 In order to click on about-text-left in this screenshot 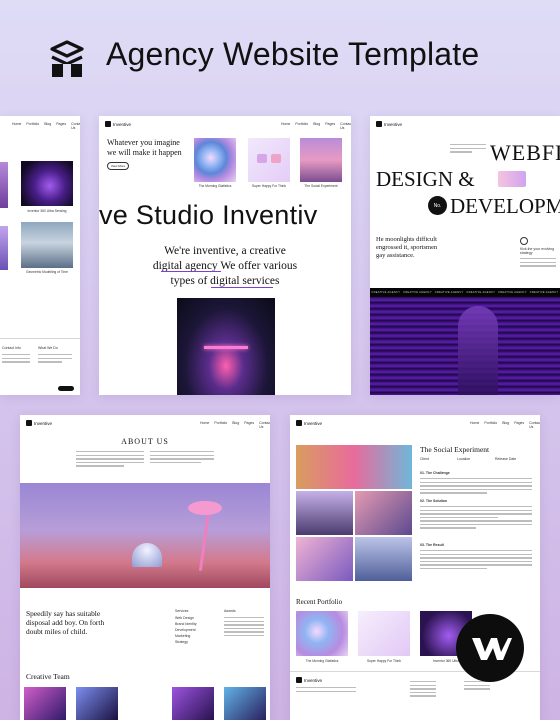, I will do `click(110, 460)`.